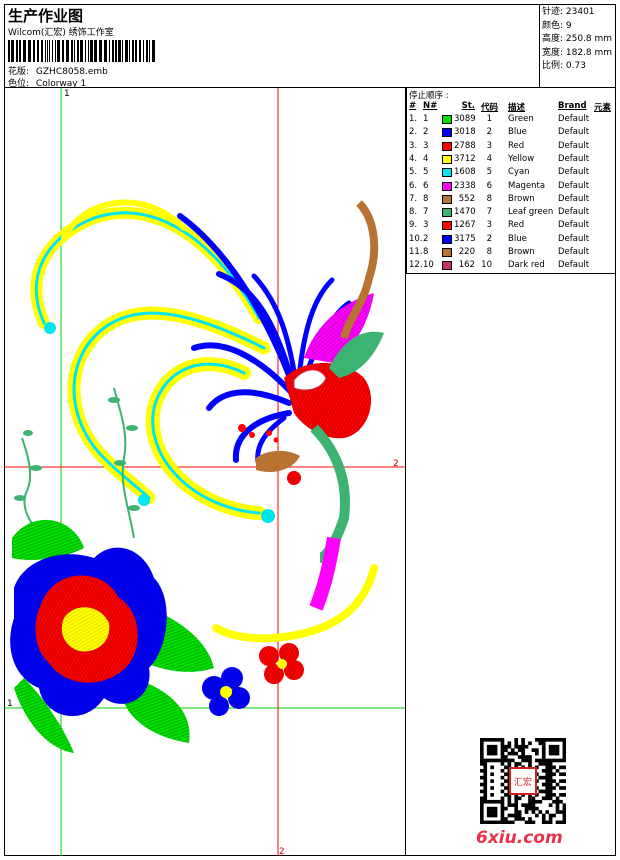 The image size is (620, 860). What do you see at coordinates (282, 851) in the screenshot?
I see `guide-label-bottom: 2` at bounding box center [282, 851].